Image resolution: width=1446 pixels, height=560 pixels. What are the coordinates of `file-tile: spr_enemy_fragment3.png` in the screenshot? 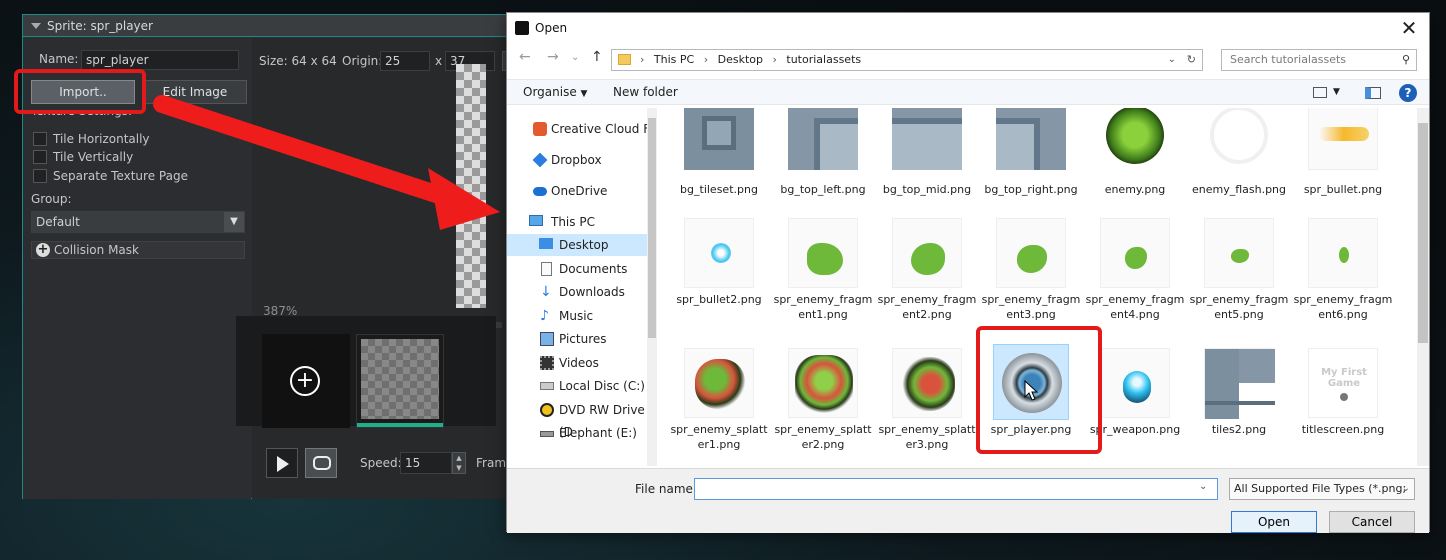 It's located at (1031, 277).